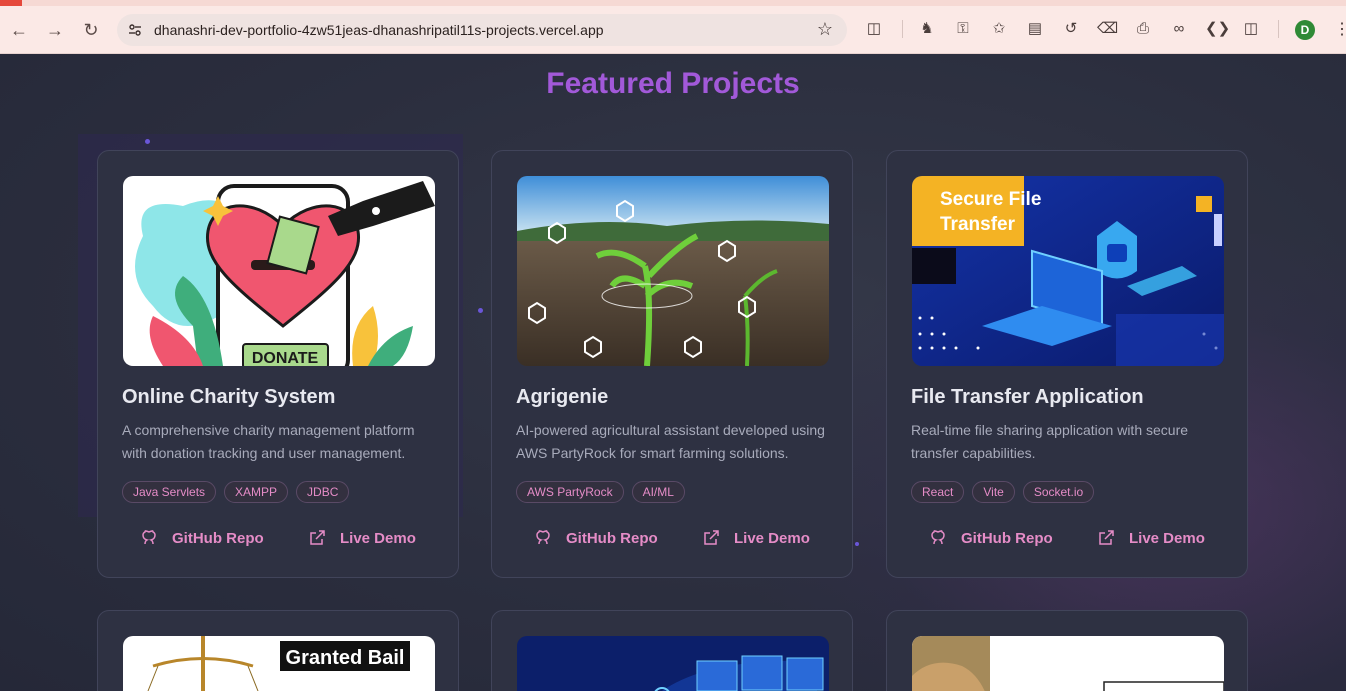 The width and height of the screenshot is (1346, 691). What do you see at coordinates (978, 224) in the screenshot?
I see `image-caption-line: Transfer` at bounding box center [978, 224].